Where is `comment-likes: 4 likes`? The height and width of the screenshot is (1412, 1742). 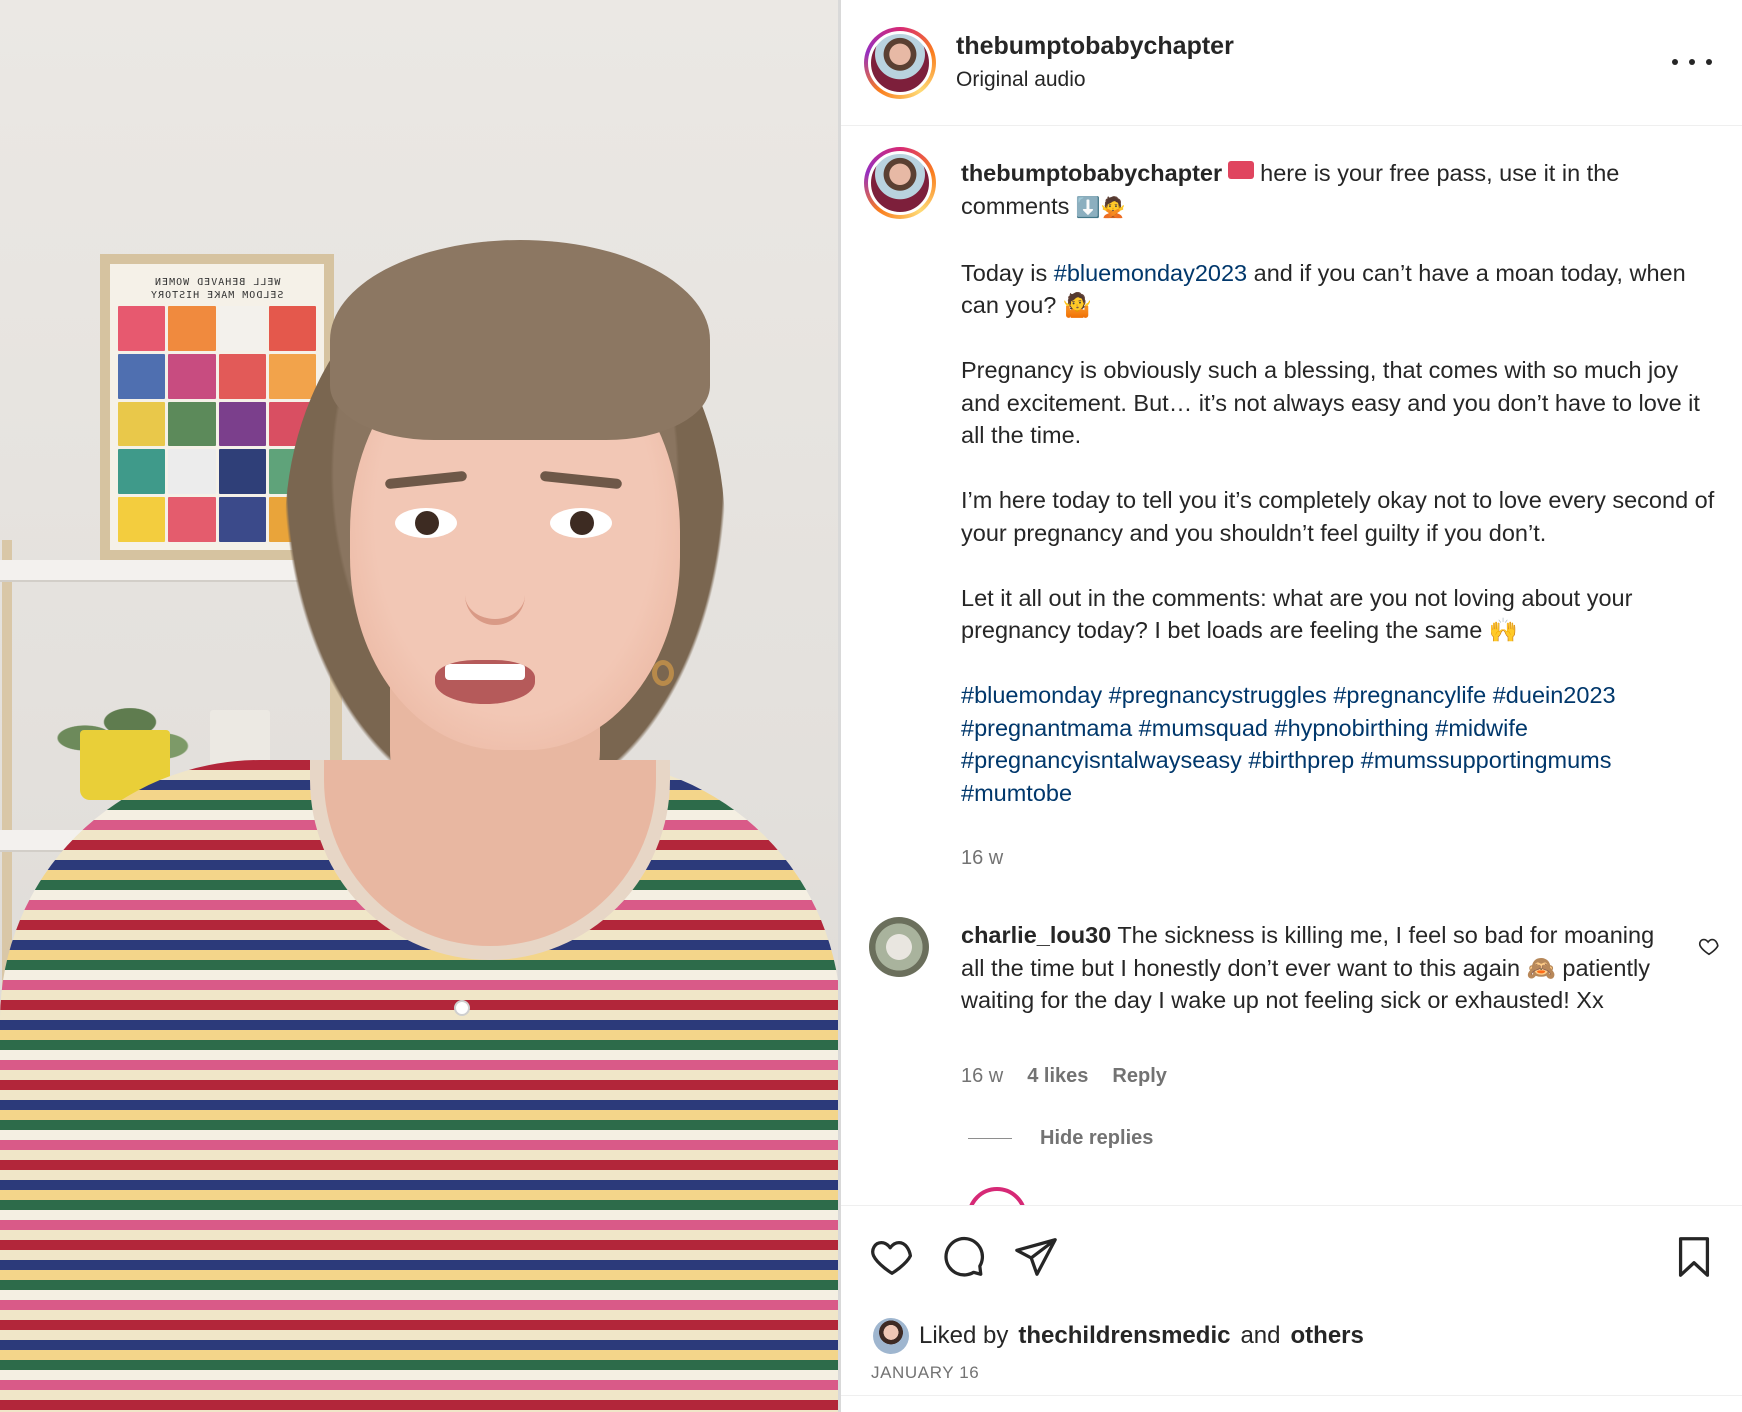 comment-likes: 4 likes is located at coordinates (1057, 1076).